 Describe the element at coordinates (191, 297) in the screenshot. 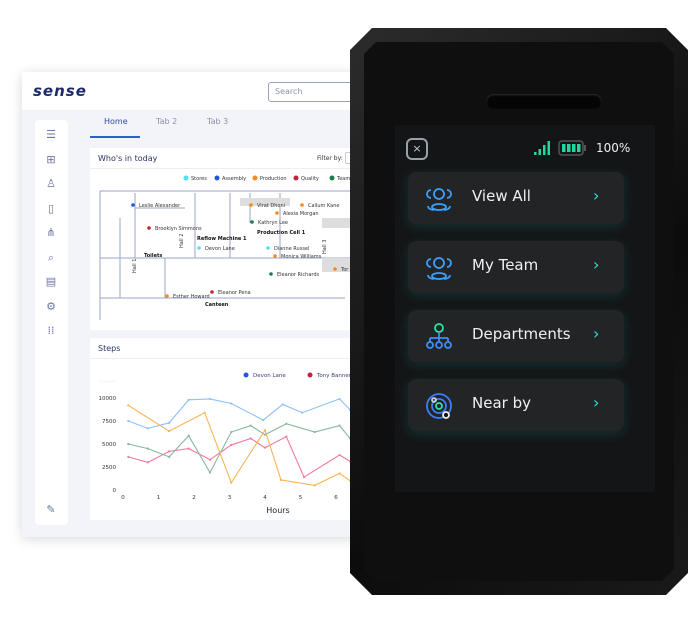

I see `person-name: Esther Howard` at that location.